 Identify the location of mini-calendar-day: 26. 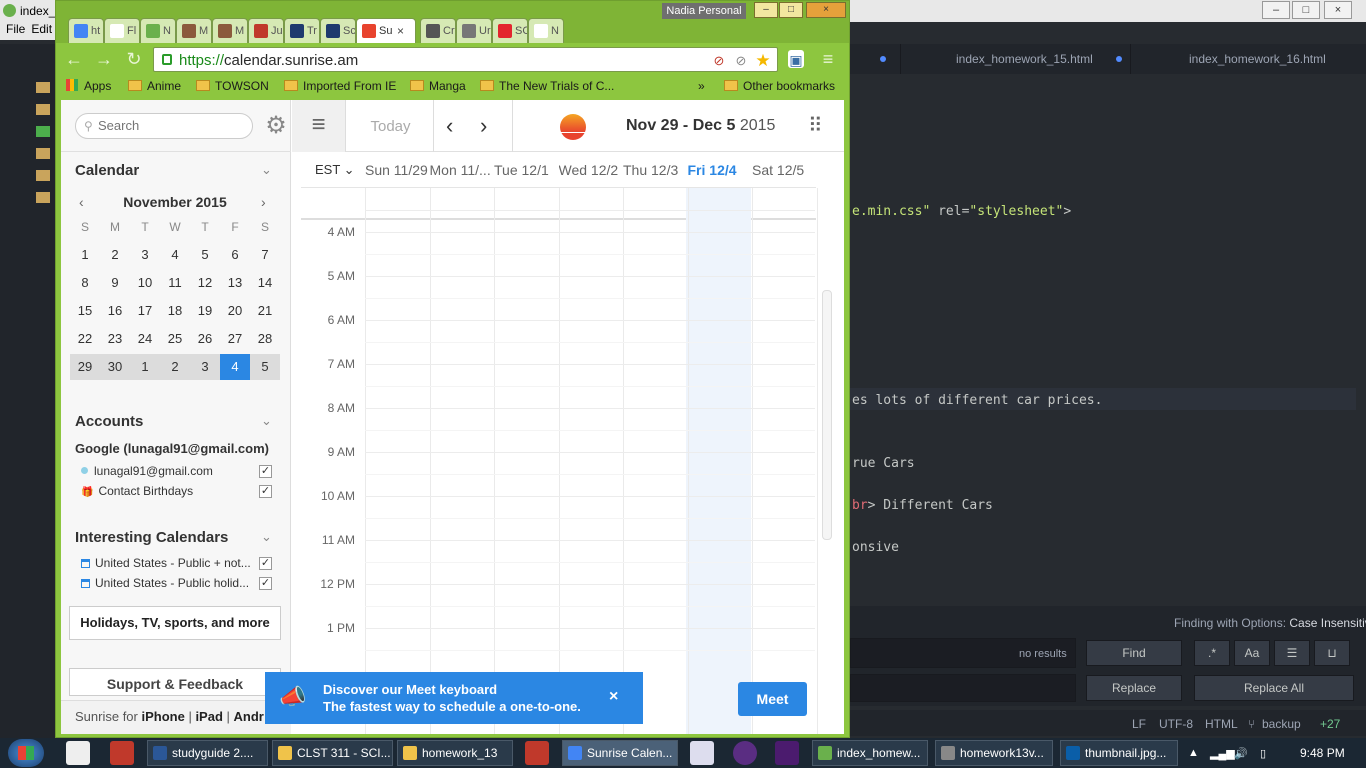
(205, 339).